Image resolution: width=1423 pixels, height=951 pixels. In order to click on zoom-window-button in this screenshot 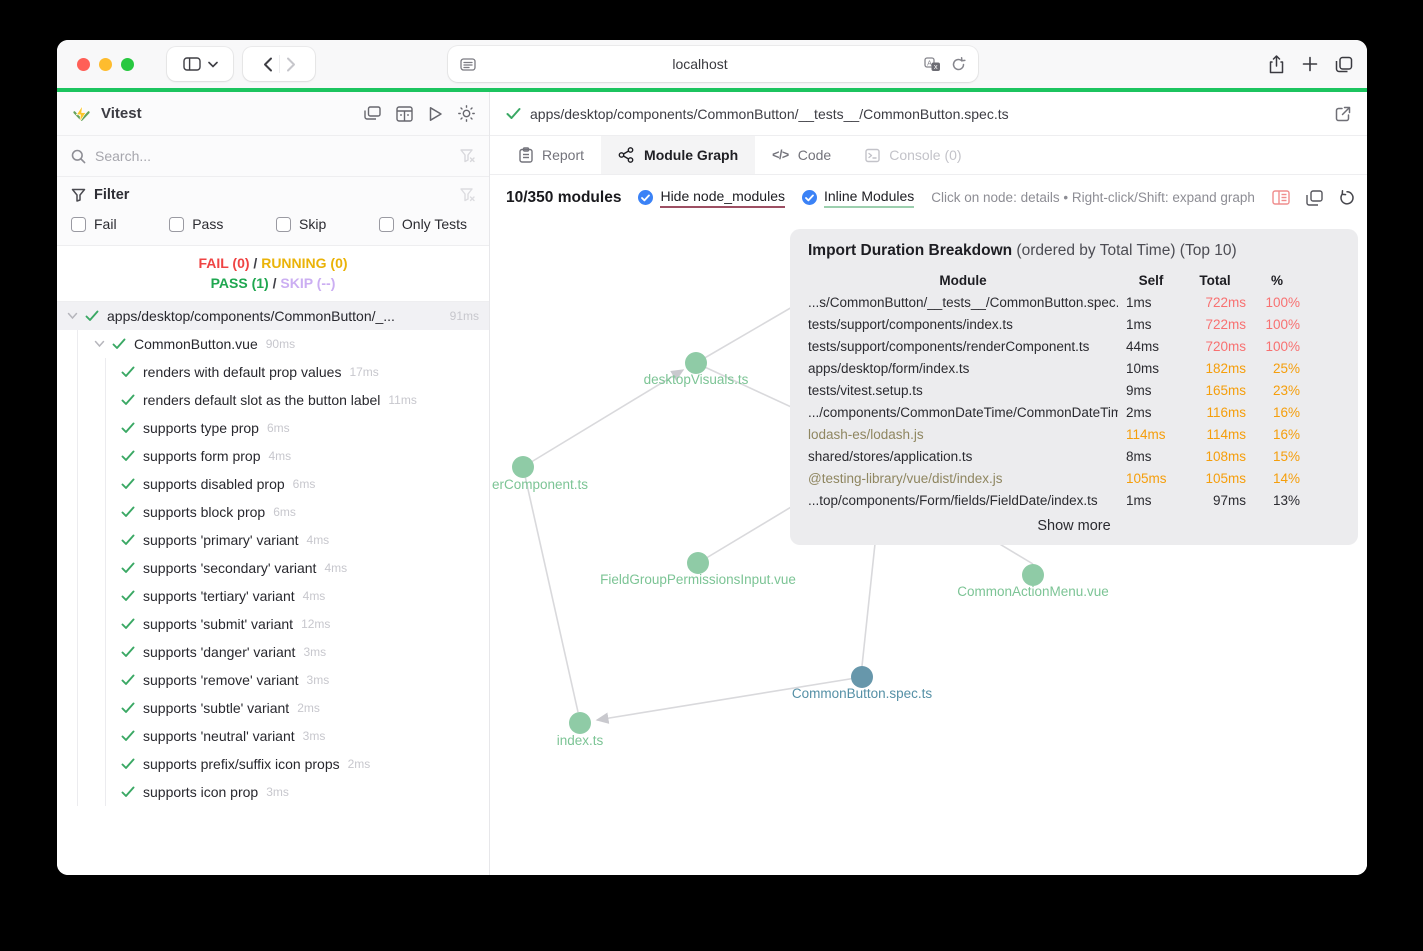, I will do `click(127, 64)`.